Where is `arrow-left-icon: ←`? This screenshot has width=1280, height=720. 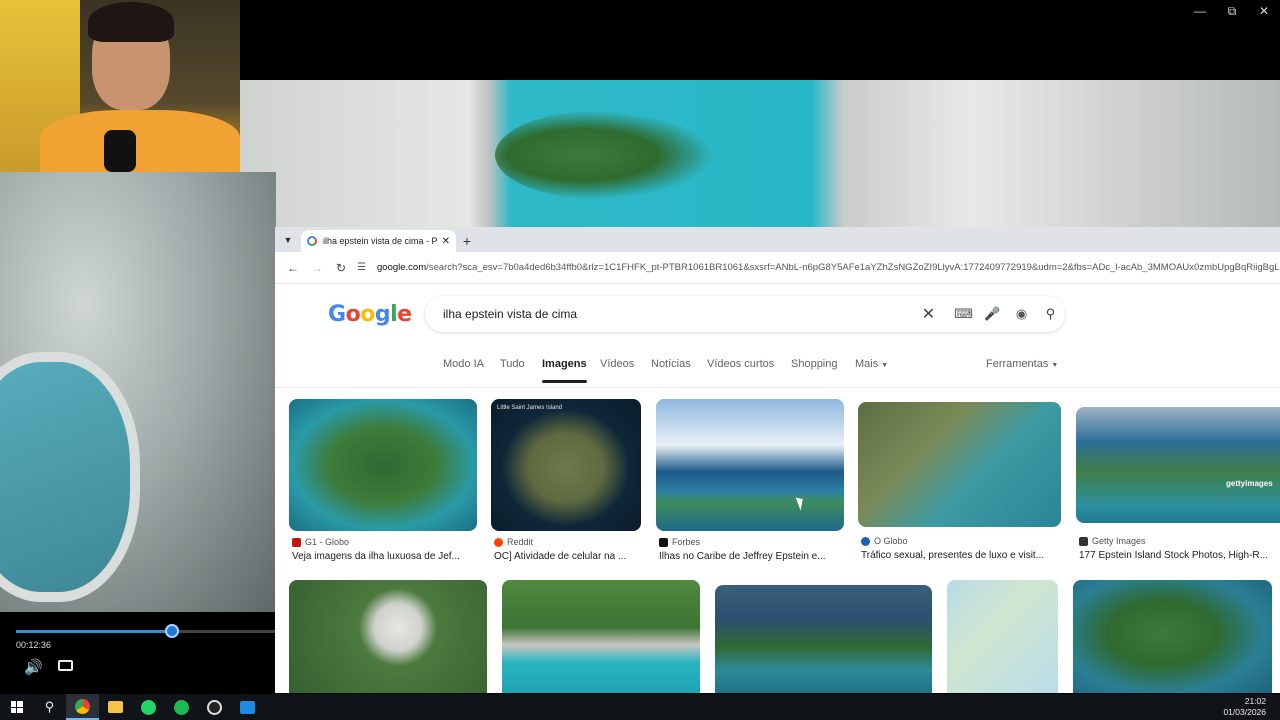
arrow-left-icon: ← is located at coordinates (293, 268).